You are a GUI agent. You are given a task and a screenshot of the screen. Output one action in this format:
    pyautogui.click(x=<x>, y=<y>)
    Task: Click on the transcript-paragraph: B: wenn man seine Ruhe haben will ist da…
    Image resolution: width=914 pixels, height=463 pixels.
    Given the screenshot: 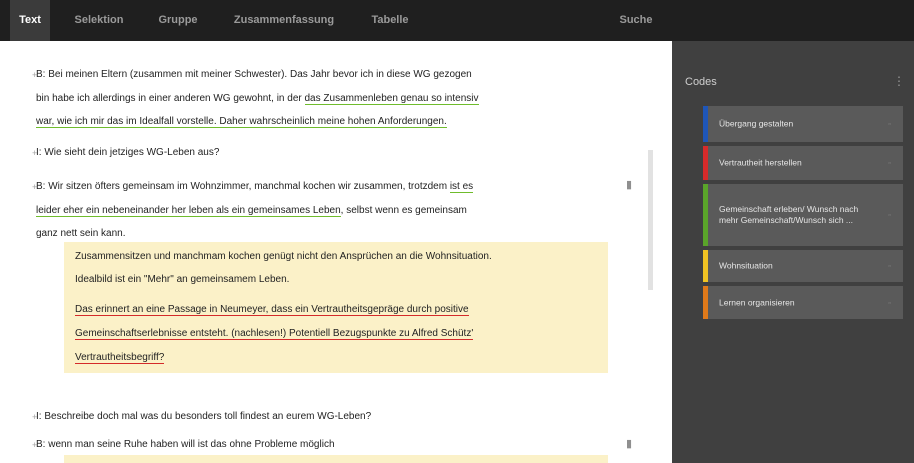 What is the action you would take?
    pyautogui.click(x=185, y=444)
    